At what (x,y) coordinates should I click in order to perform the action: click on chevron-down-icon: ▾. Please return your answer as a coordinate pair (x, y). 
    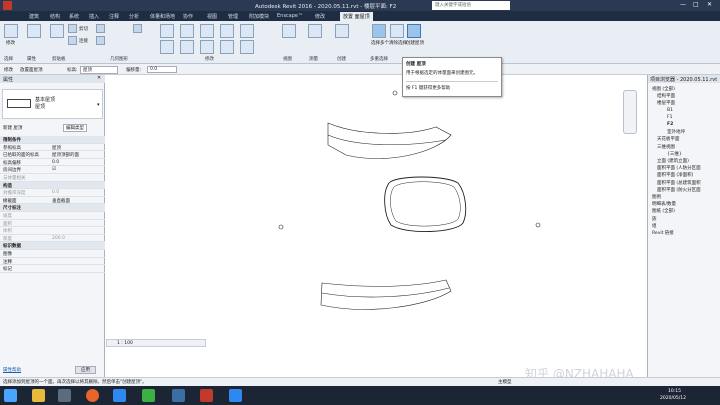
    Looking at the image, I should click on (98, 105).